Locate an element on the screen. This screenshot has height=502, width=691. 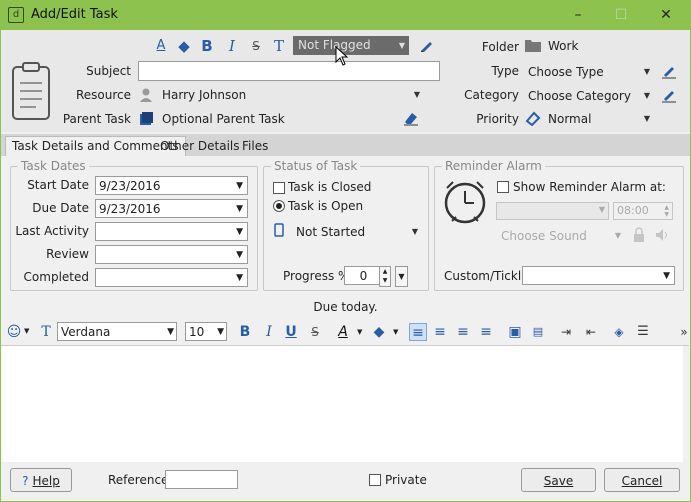
font-size-value: 10 is located at coordinates (197, 332).